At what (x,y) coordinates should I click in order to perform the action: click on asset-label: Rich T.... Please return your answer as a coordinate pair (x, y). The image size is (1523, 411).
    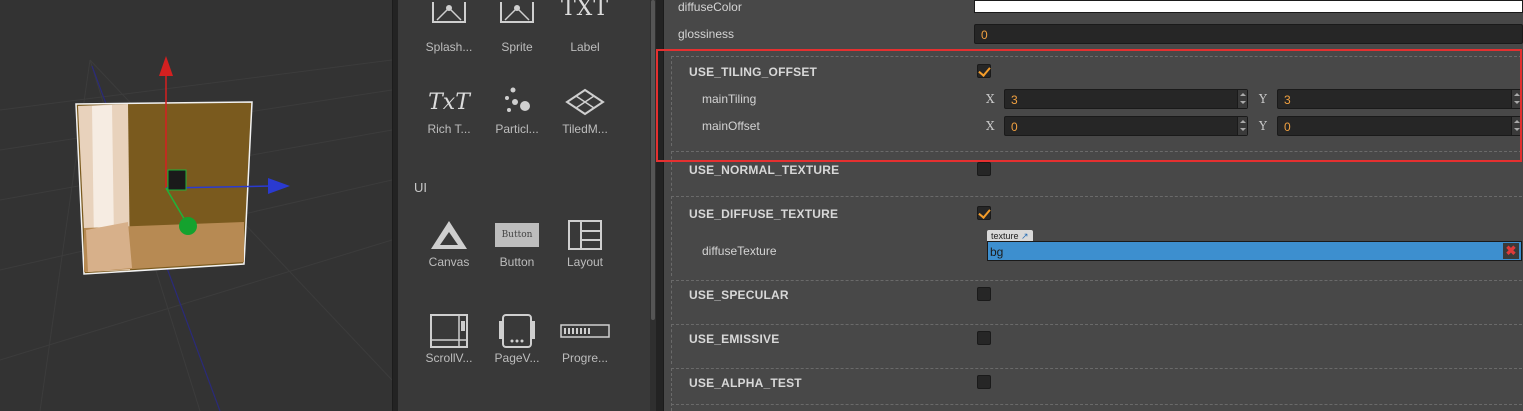
    Looking at the image, I should click on (449, 129).